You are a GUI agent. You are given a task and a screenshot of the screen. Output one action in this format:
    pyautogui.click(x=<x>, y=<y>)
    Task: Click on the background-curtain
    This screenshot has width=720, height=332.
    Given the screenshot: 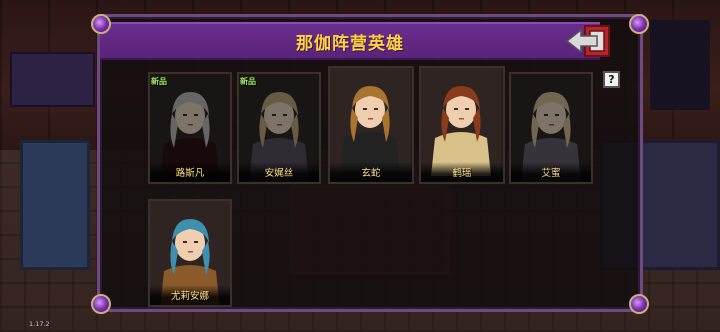 What is the action you would take?
    pyautogui.click(x=680, y=65)
    